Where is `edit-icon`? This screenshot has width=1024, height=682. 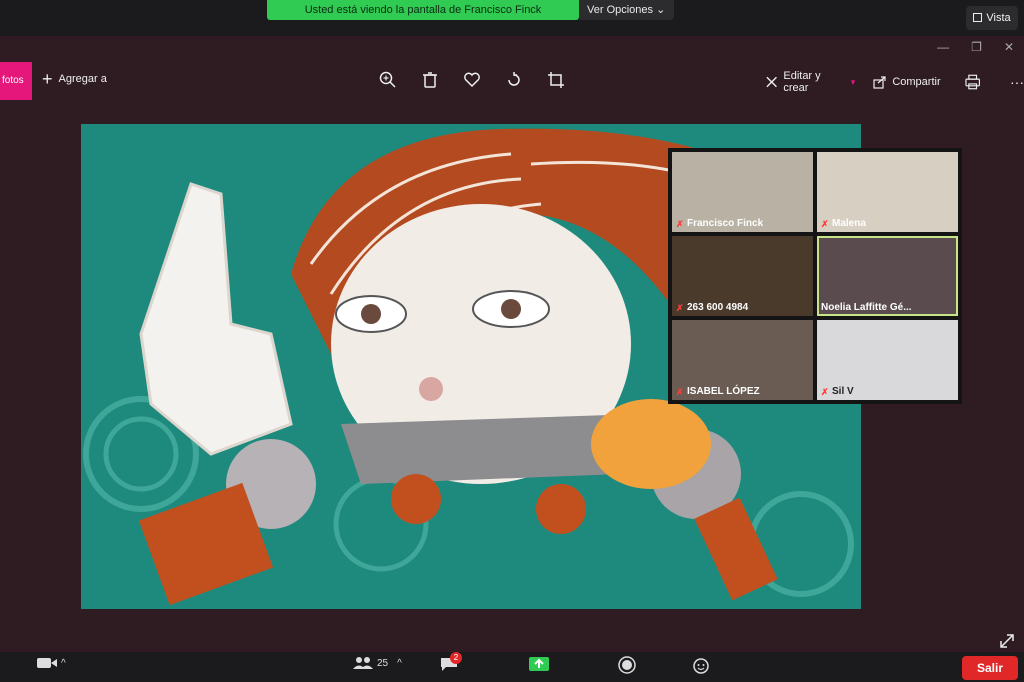 edit-icon is located at coordinates (771, 82).